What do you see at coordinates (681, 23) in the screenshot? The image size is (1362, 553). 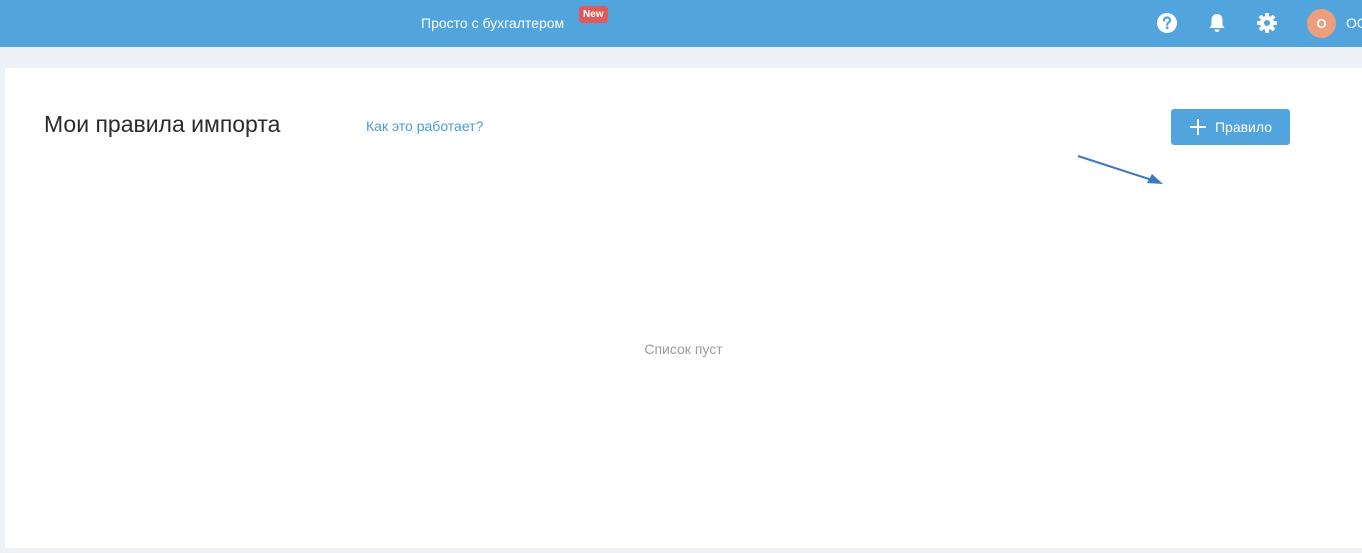 I see `top-bar: Просто с бухгалтером New О О` at bounding box center [681, 23].